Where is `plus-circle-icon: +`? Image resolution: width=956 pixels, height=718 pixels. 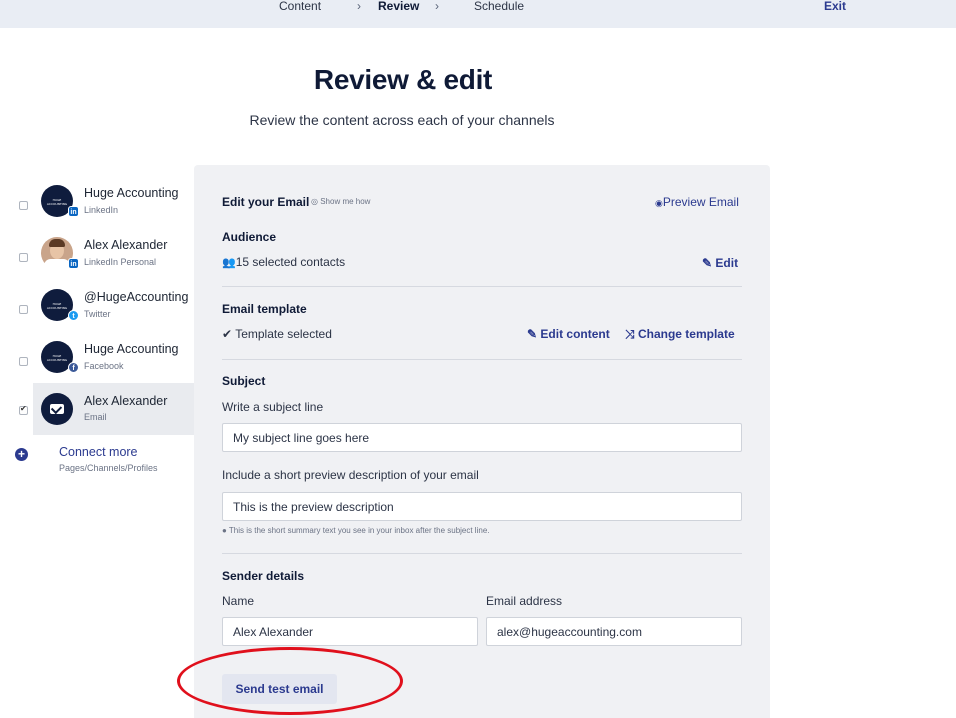 plus-circle-icon: + is located at coordinates (21, 454).